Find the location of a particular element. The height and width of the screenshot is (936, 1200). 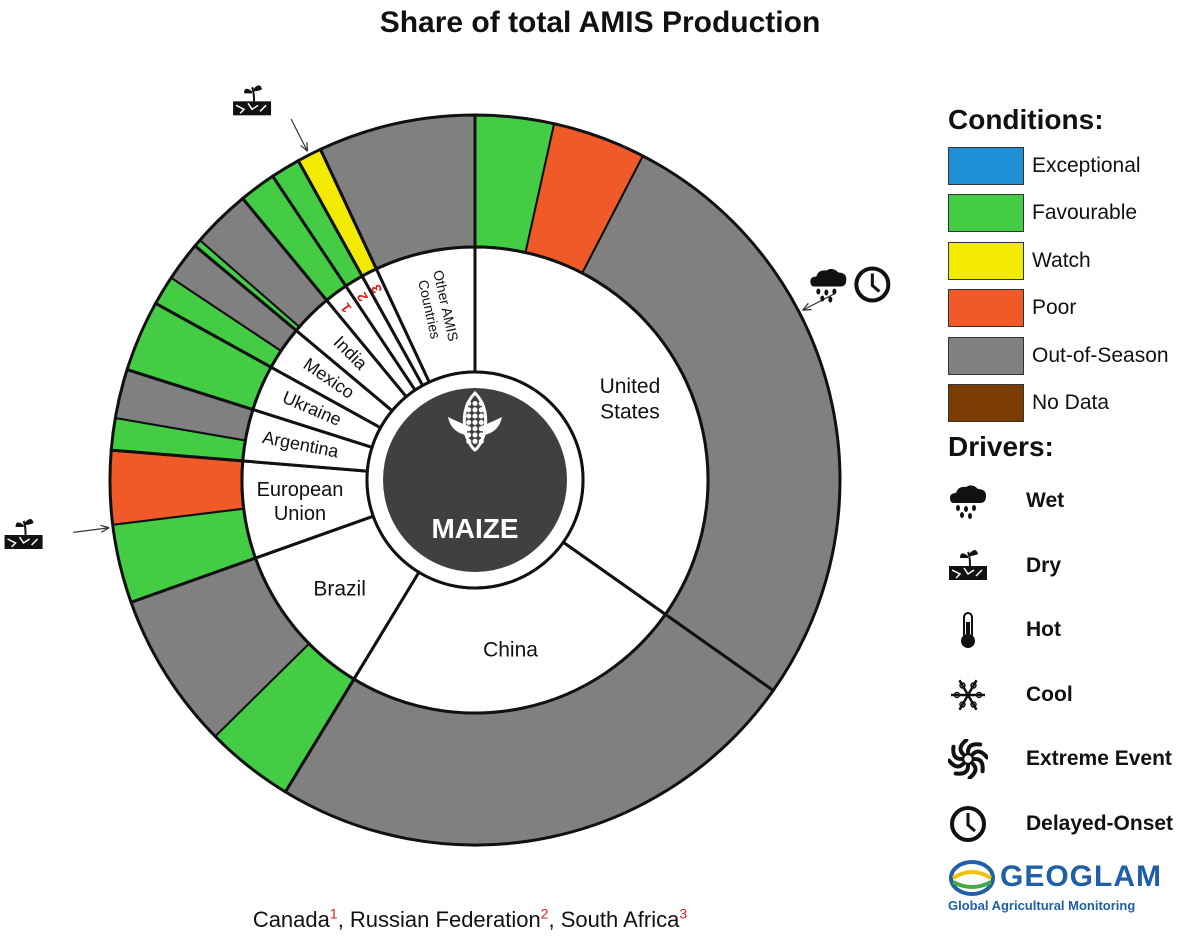

legend-label: Poor is located at coordinates (1054, 308).